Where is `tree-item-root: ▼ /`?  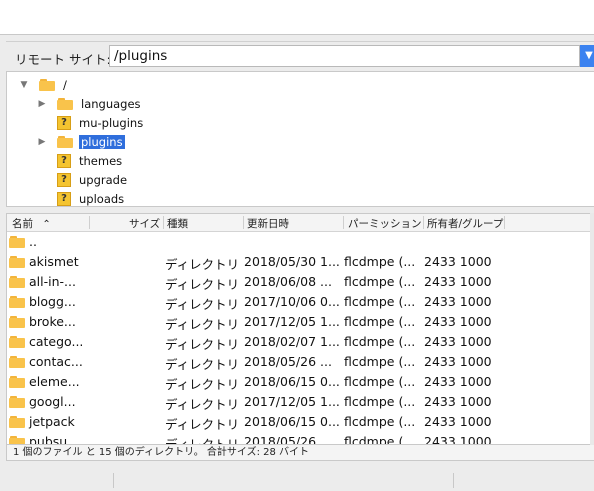 tree-item-root: ▼ / is located at coordinates (44, 84).